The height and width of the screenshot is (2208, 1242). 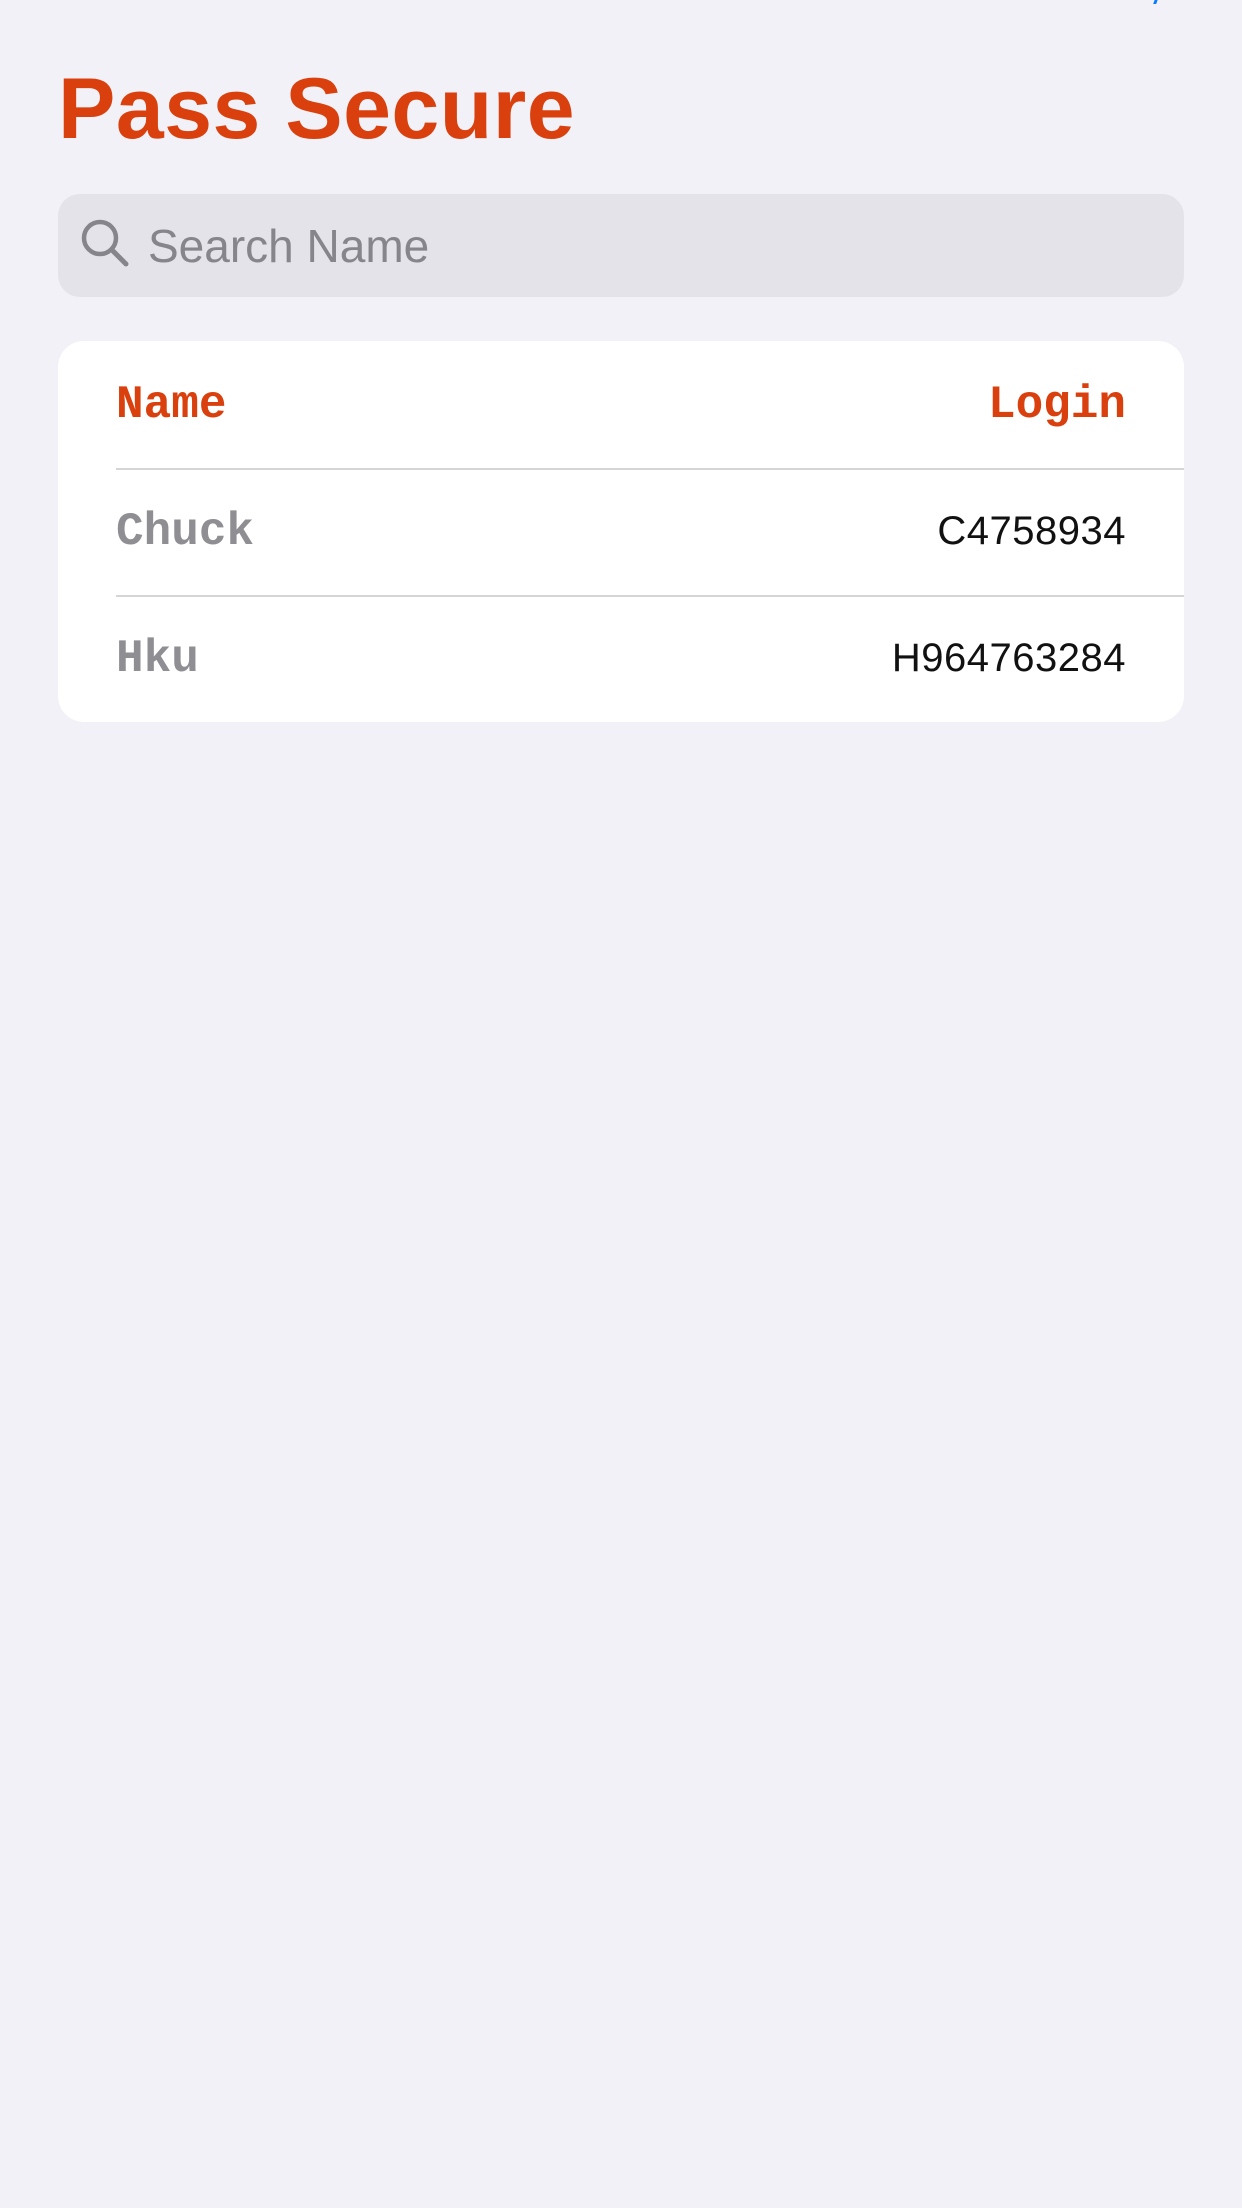 I want to click on page-title: Pass Secure, so click(x=317, y=109).